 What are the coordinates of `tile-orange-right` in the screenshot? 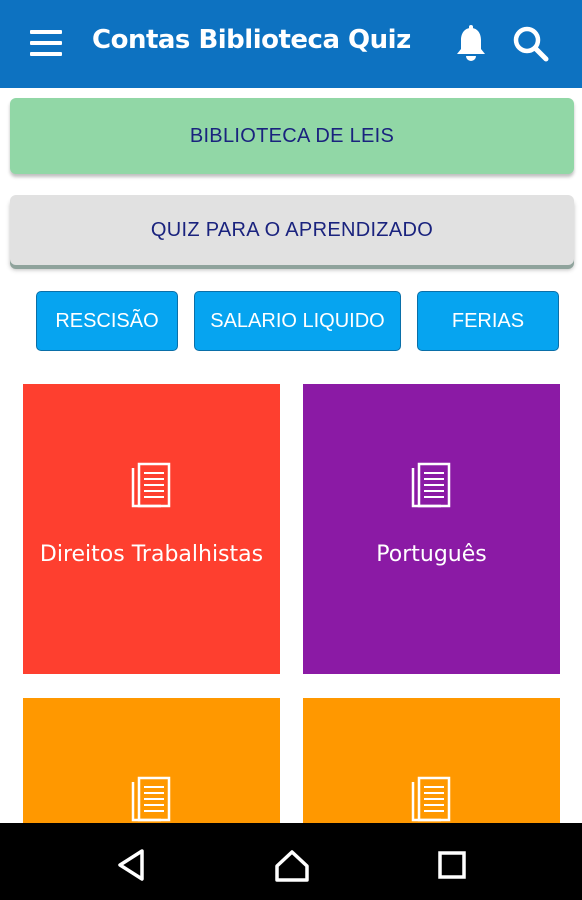 It's located at (431, 760).